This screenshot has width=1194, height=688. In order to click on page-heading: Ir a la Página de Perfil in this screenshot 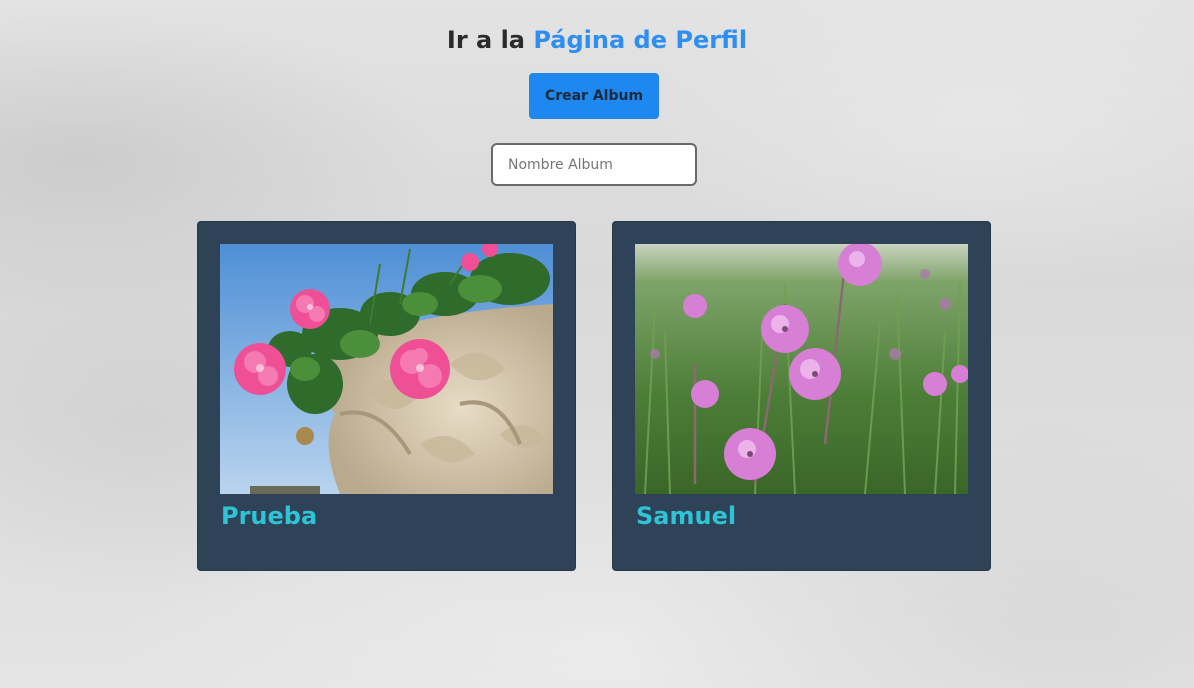, I will do `click(597, 40)`.